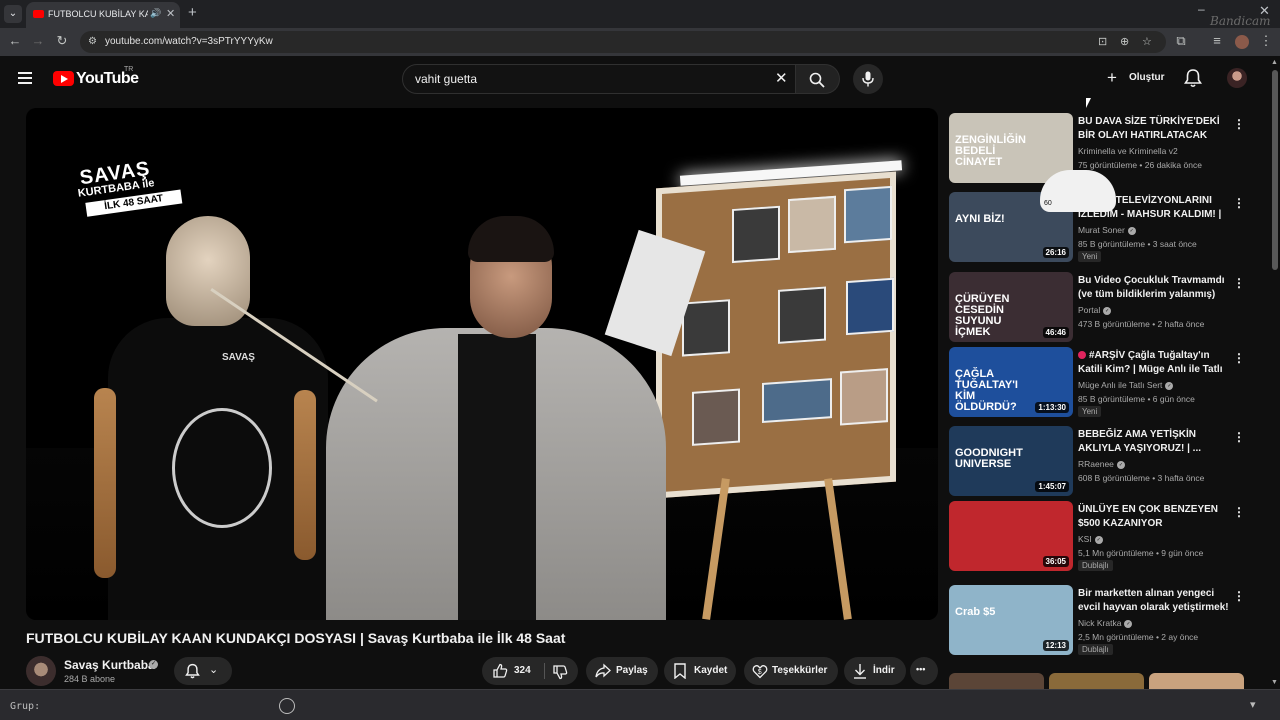 The width and height of the screenshot is (1280, 720). Describe the element at coordinates (155, 13) in the screenshot. I see `audio-playing-icon: 🔊` at that location.